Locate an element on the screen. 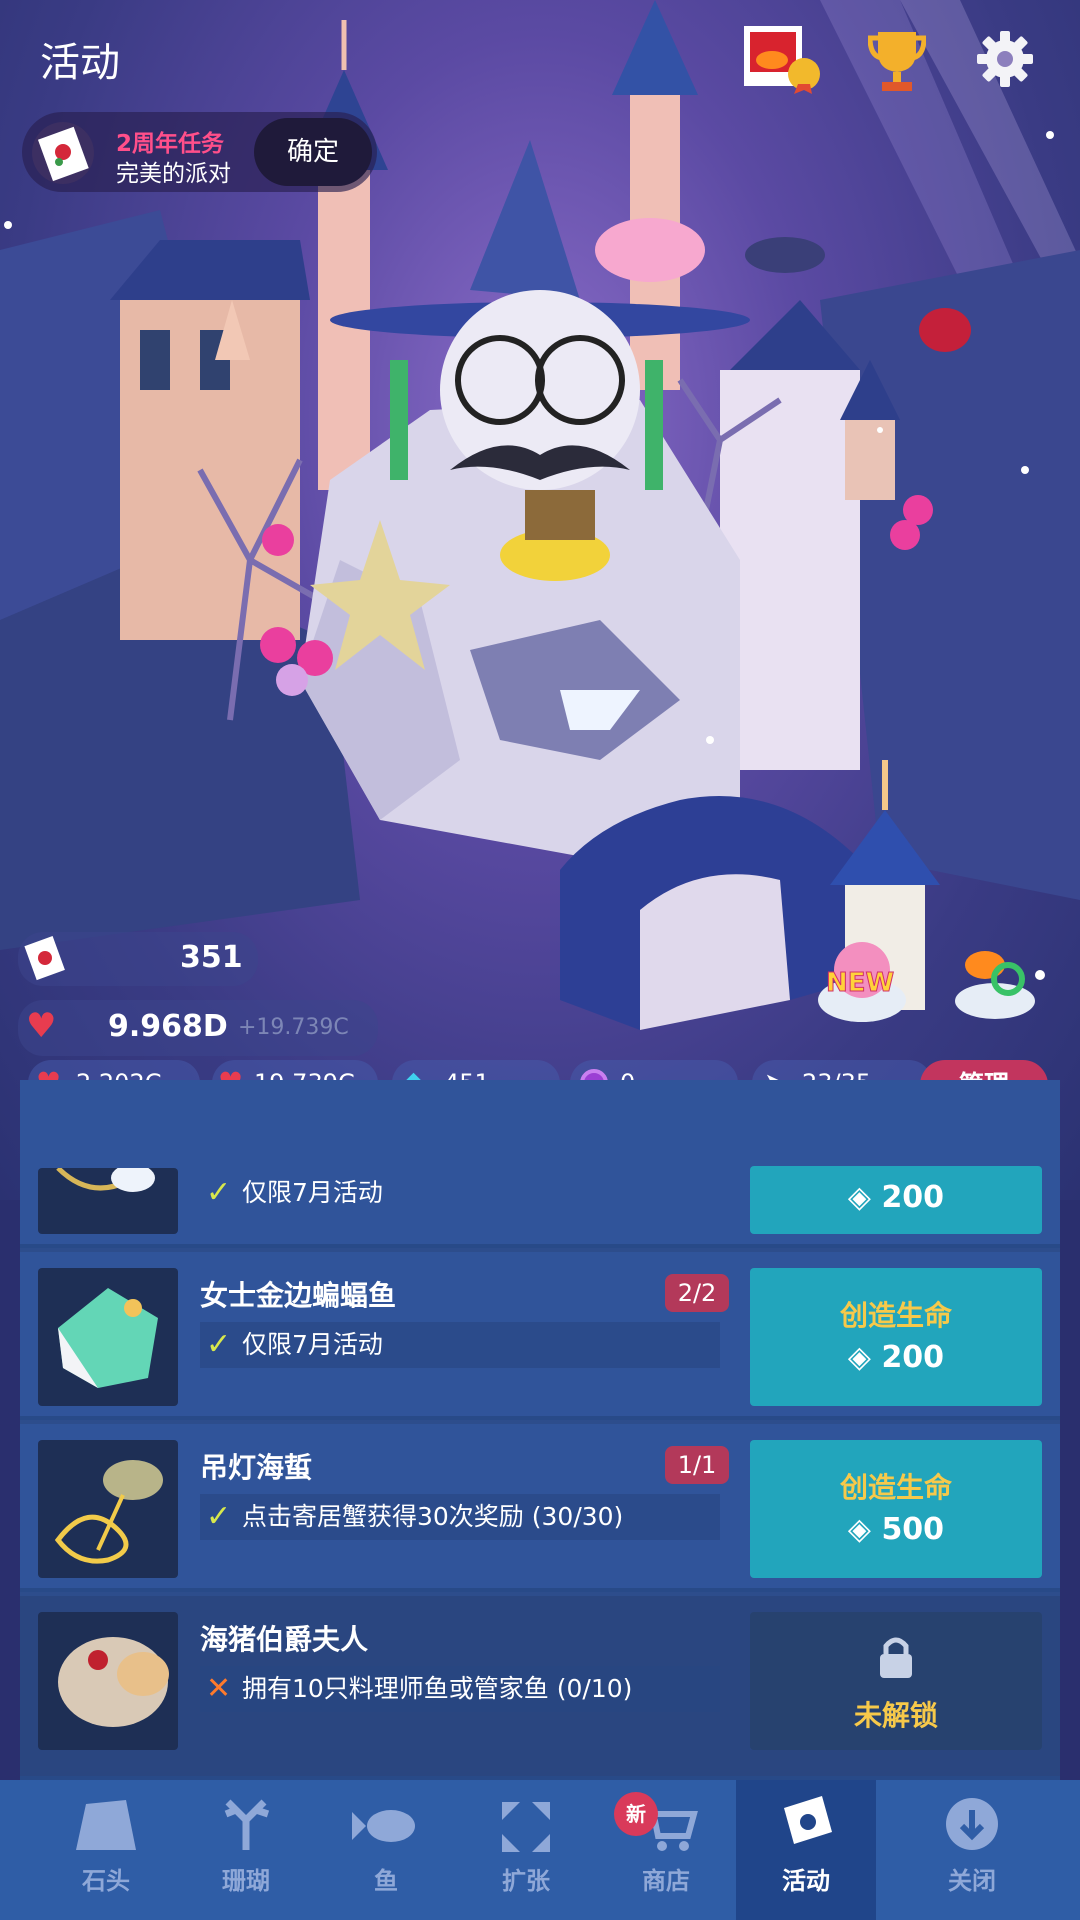 This screenshot has width=1080, height=1920. create-life-button: 创造生命 ◈ 200 is located at coordinates (896, 1337).